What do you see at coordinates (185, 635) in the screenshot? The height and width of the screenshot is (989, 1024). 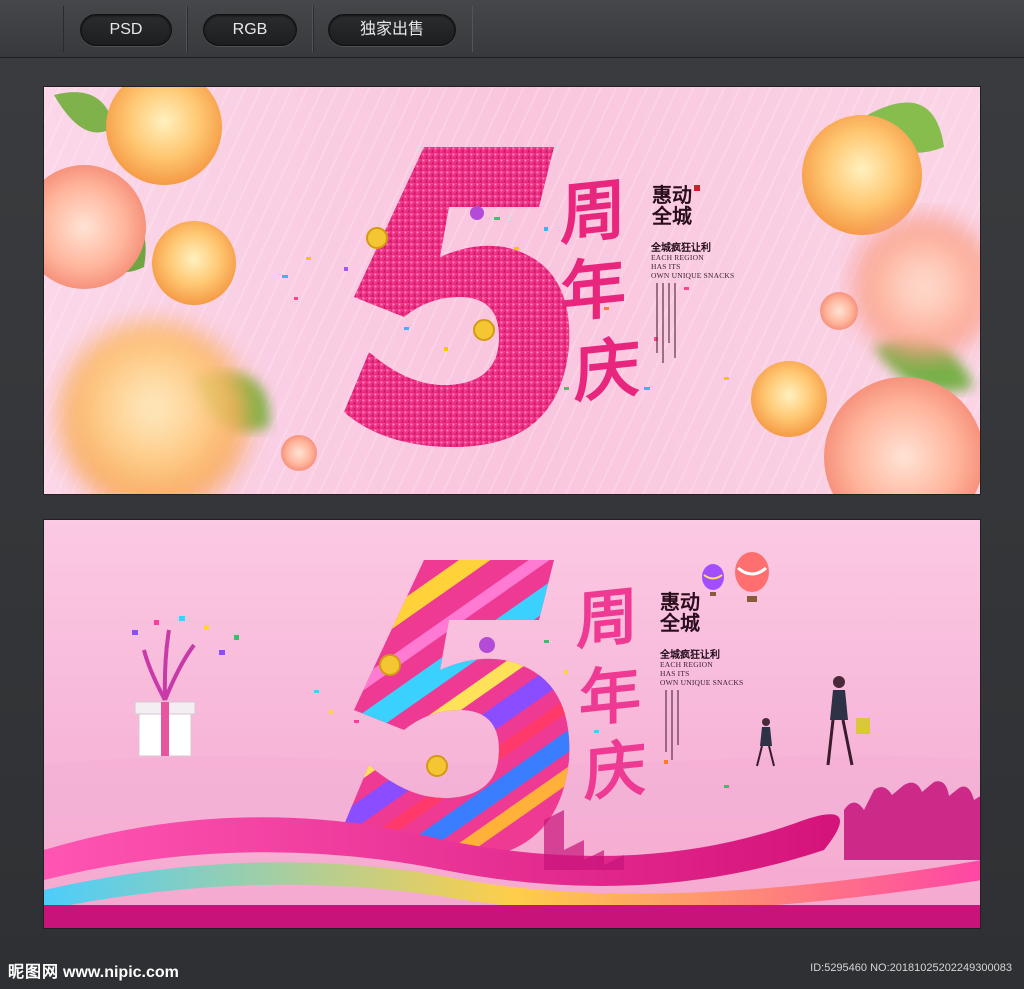 I see `confetti` at bounding box center [185, 635].